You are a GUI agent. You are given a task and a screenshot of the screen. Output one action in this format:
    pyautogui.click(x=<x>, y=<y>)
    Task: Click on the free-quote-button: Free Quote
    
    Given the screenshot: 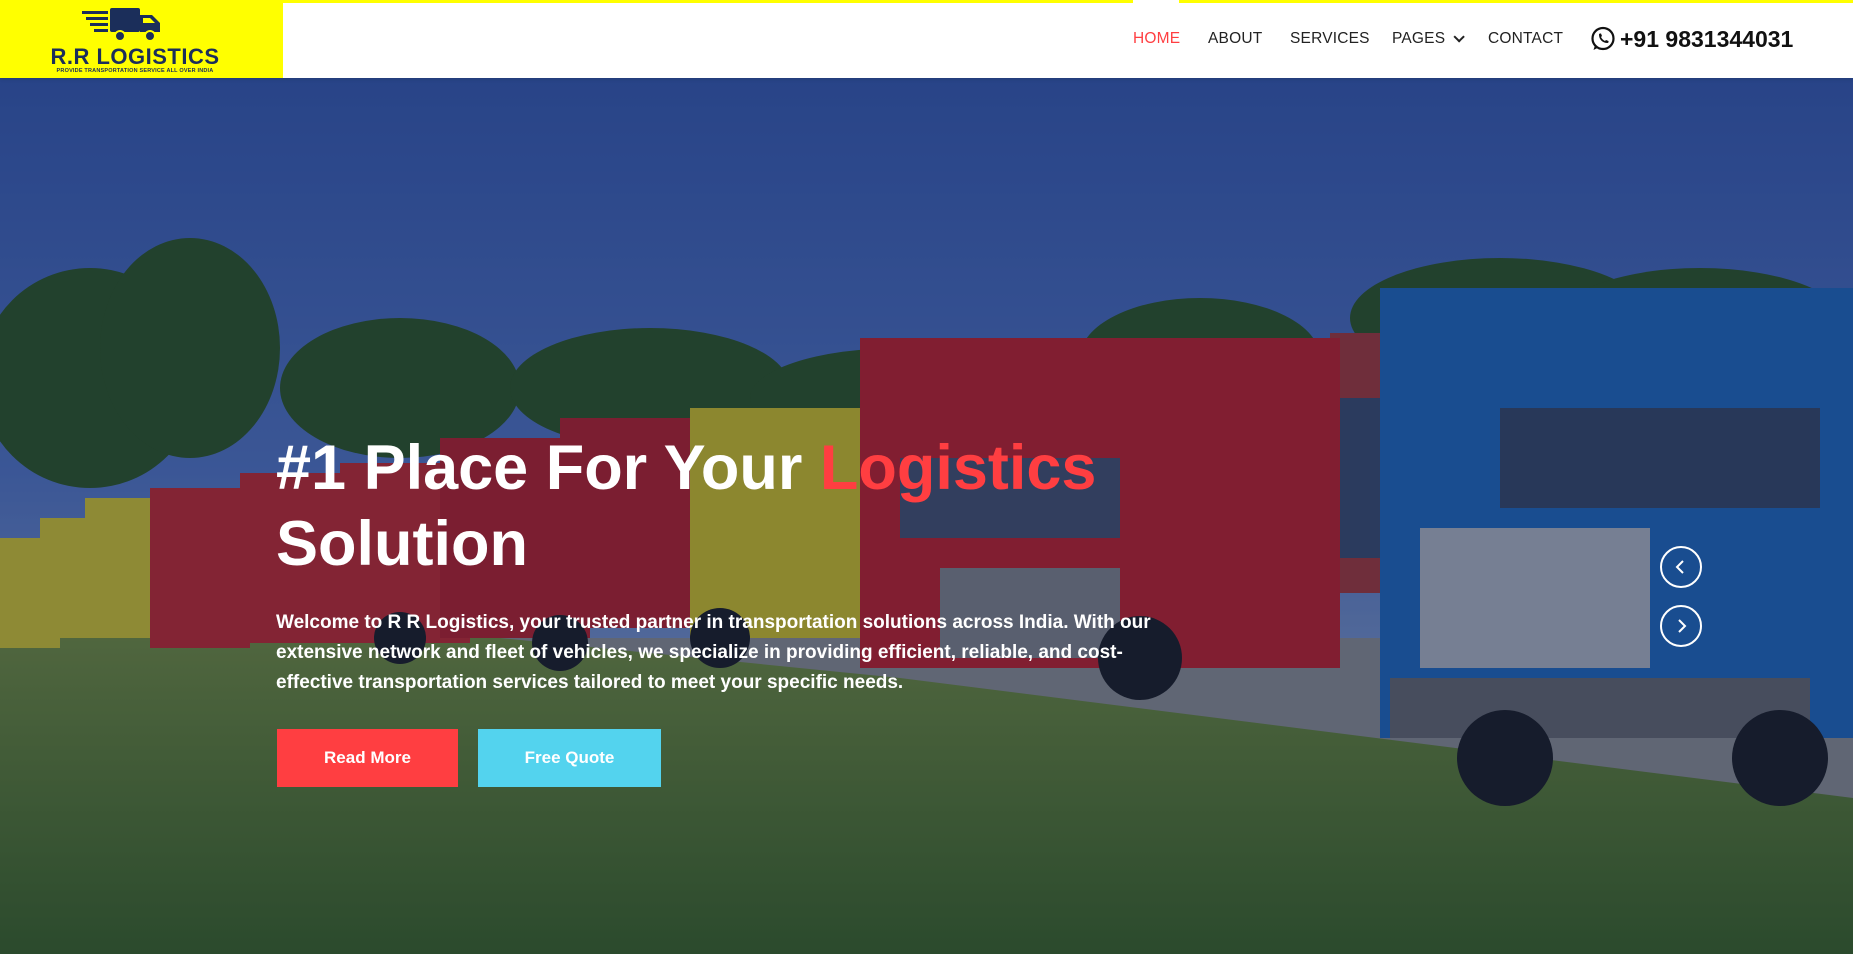 What is the action you would take?
    pyautogui.click(x=569, y=758)
    